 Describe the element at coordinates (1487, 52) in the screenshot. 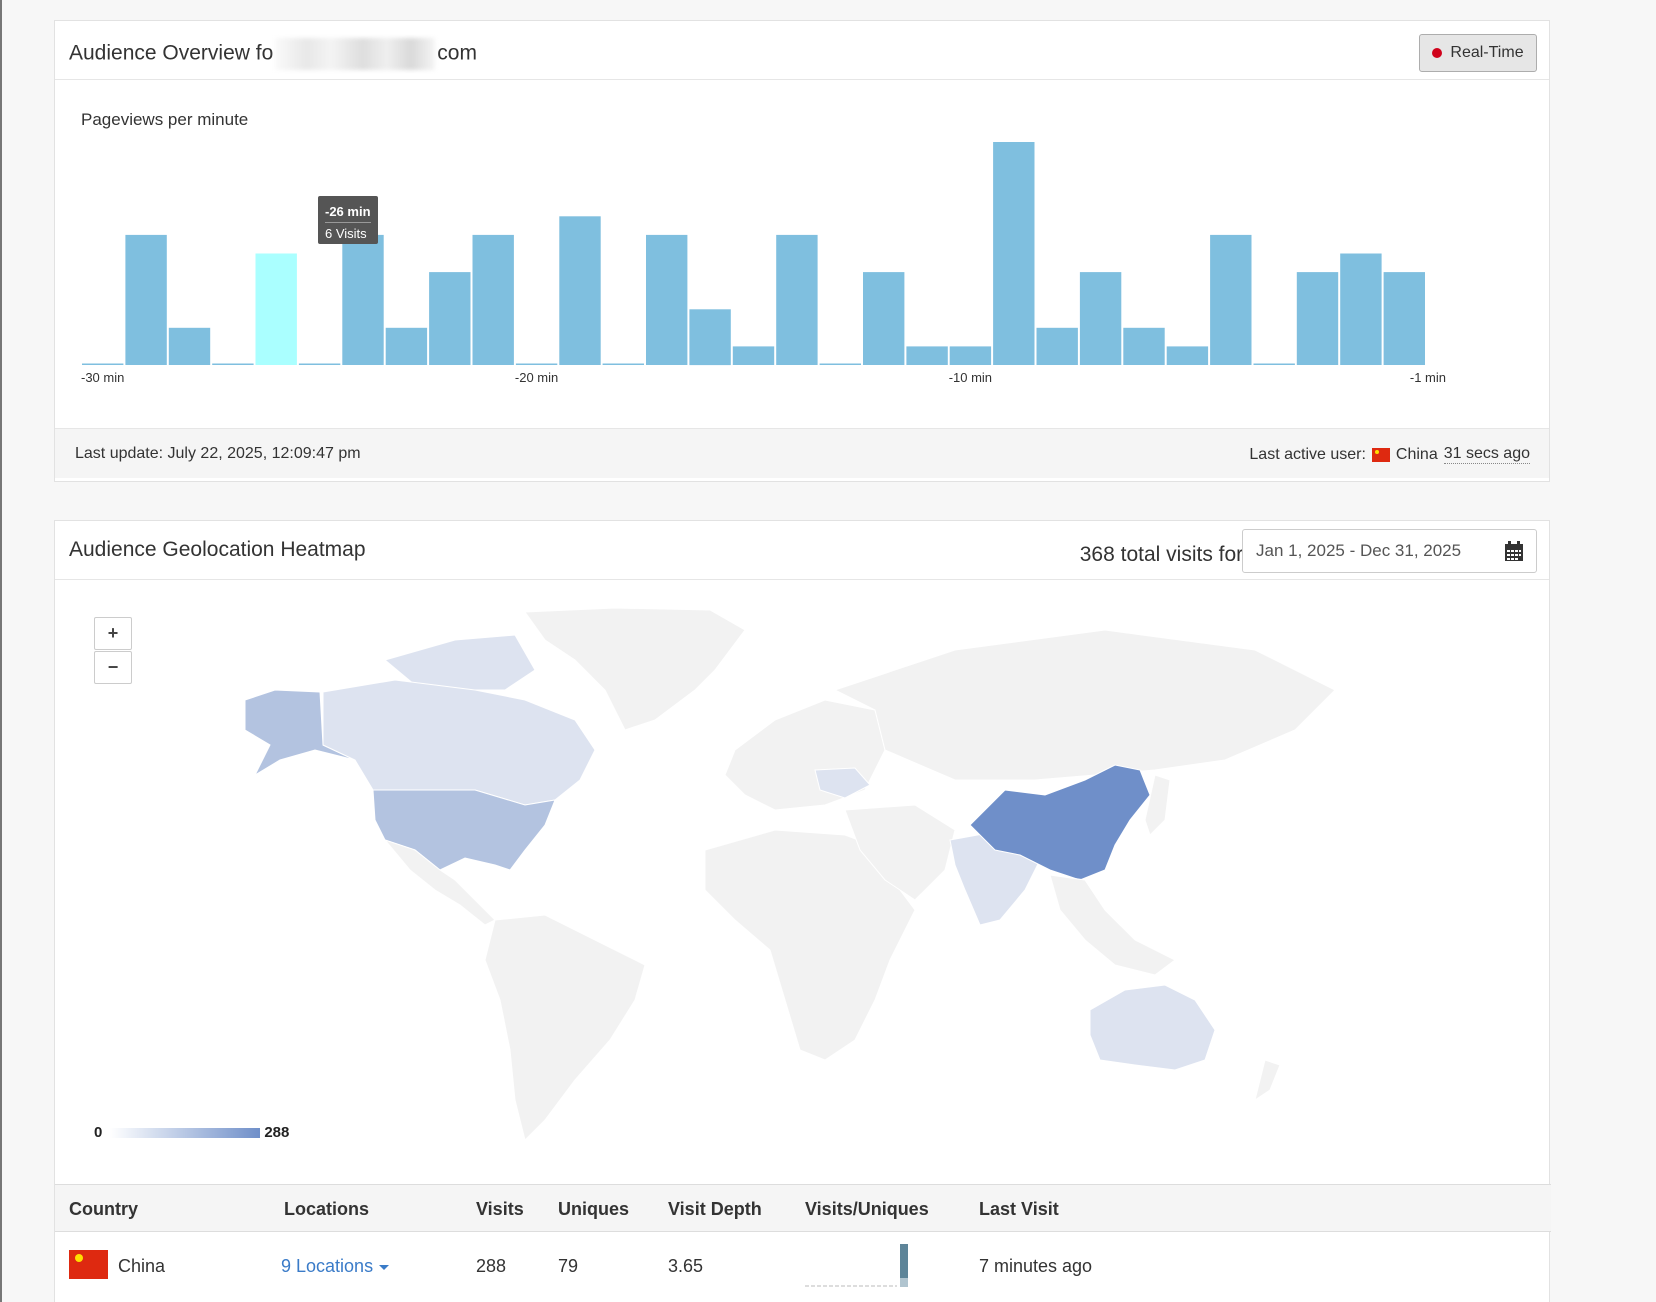

I see `realtime-label: Real-Time` at that location.